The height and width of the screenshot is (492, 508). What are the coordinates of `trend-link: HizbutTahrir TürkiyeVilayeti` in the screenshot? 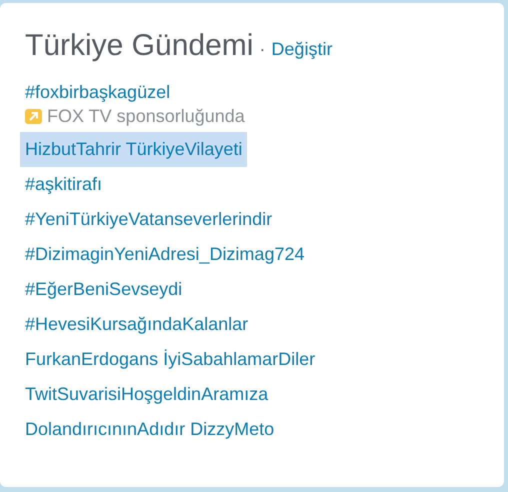 It's located at (134, 149).